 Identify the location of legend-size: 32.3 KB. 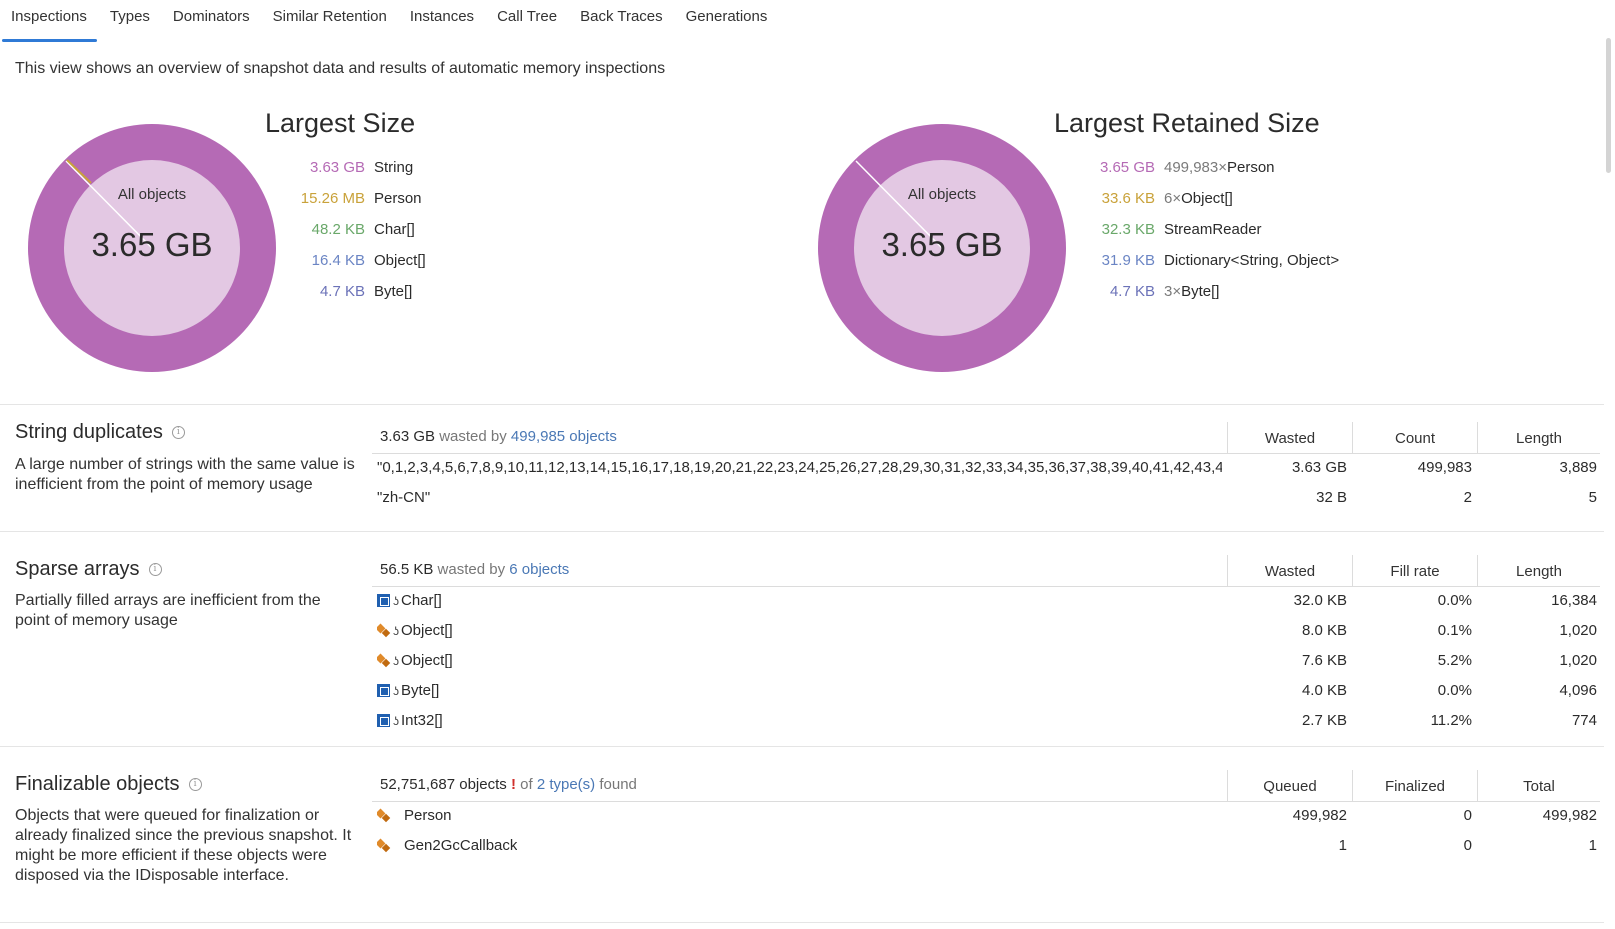
(1128, 229).